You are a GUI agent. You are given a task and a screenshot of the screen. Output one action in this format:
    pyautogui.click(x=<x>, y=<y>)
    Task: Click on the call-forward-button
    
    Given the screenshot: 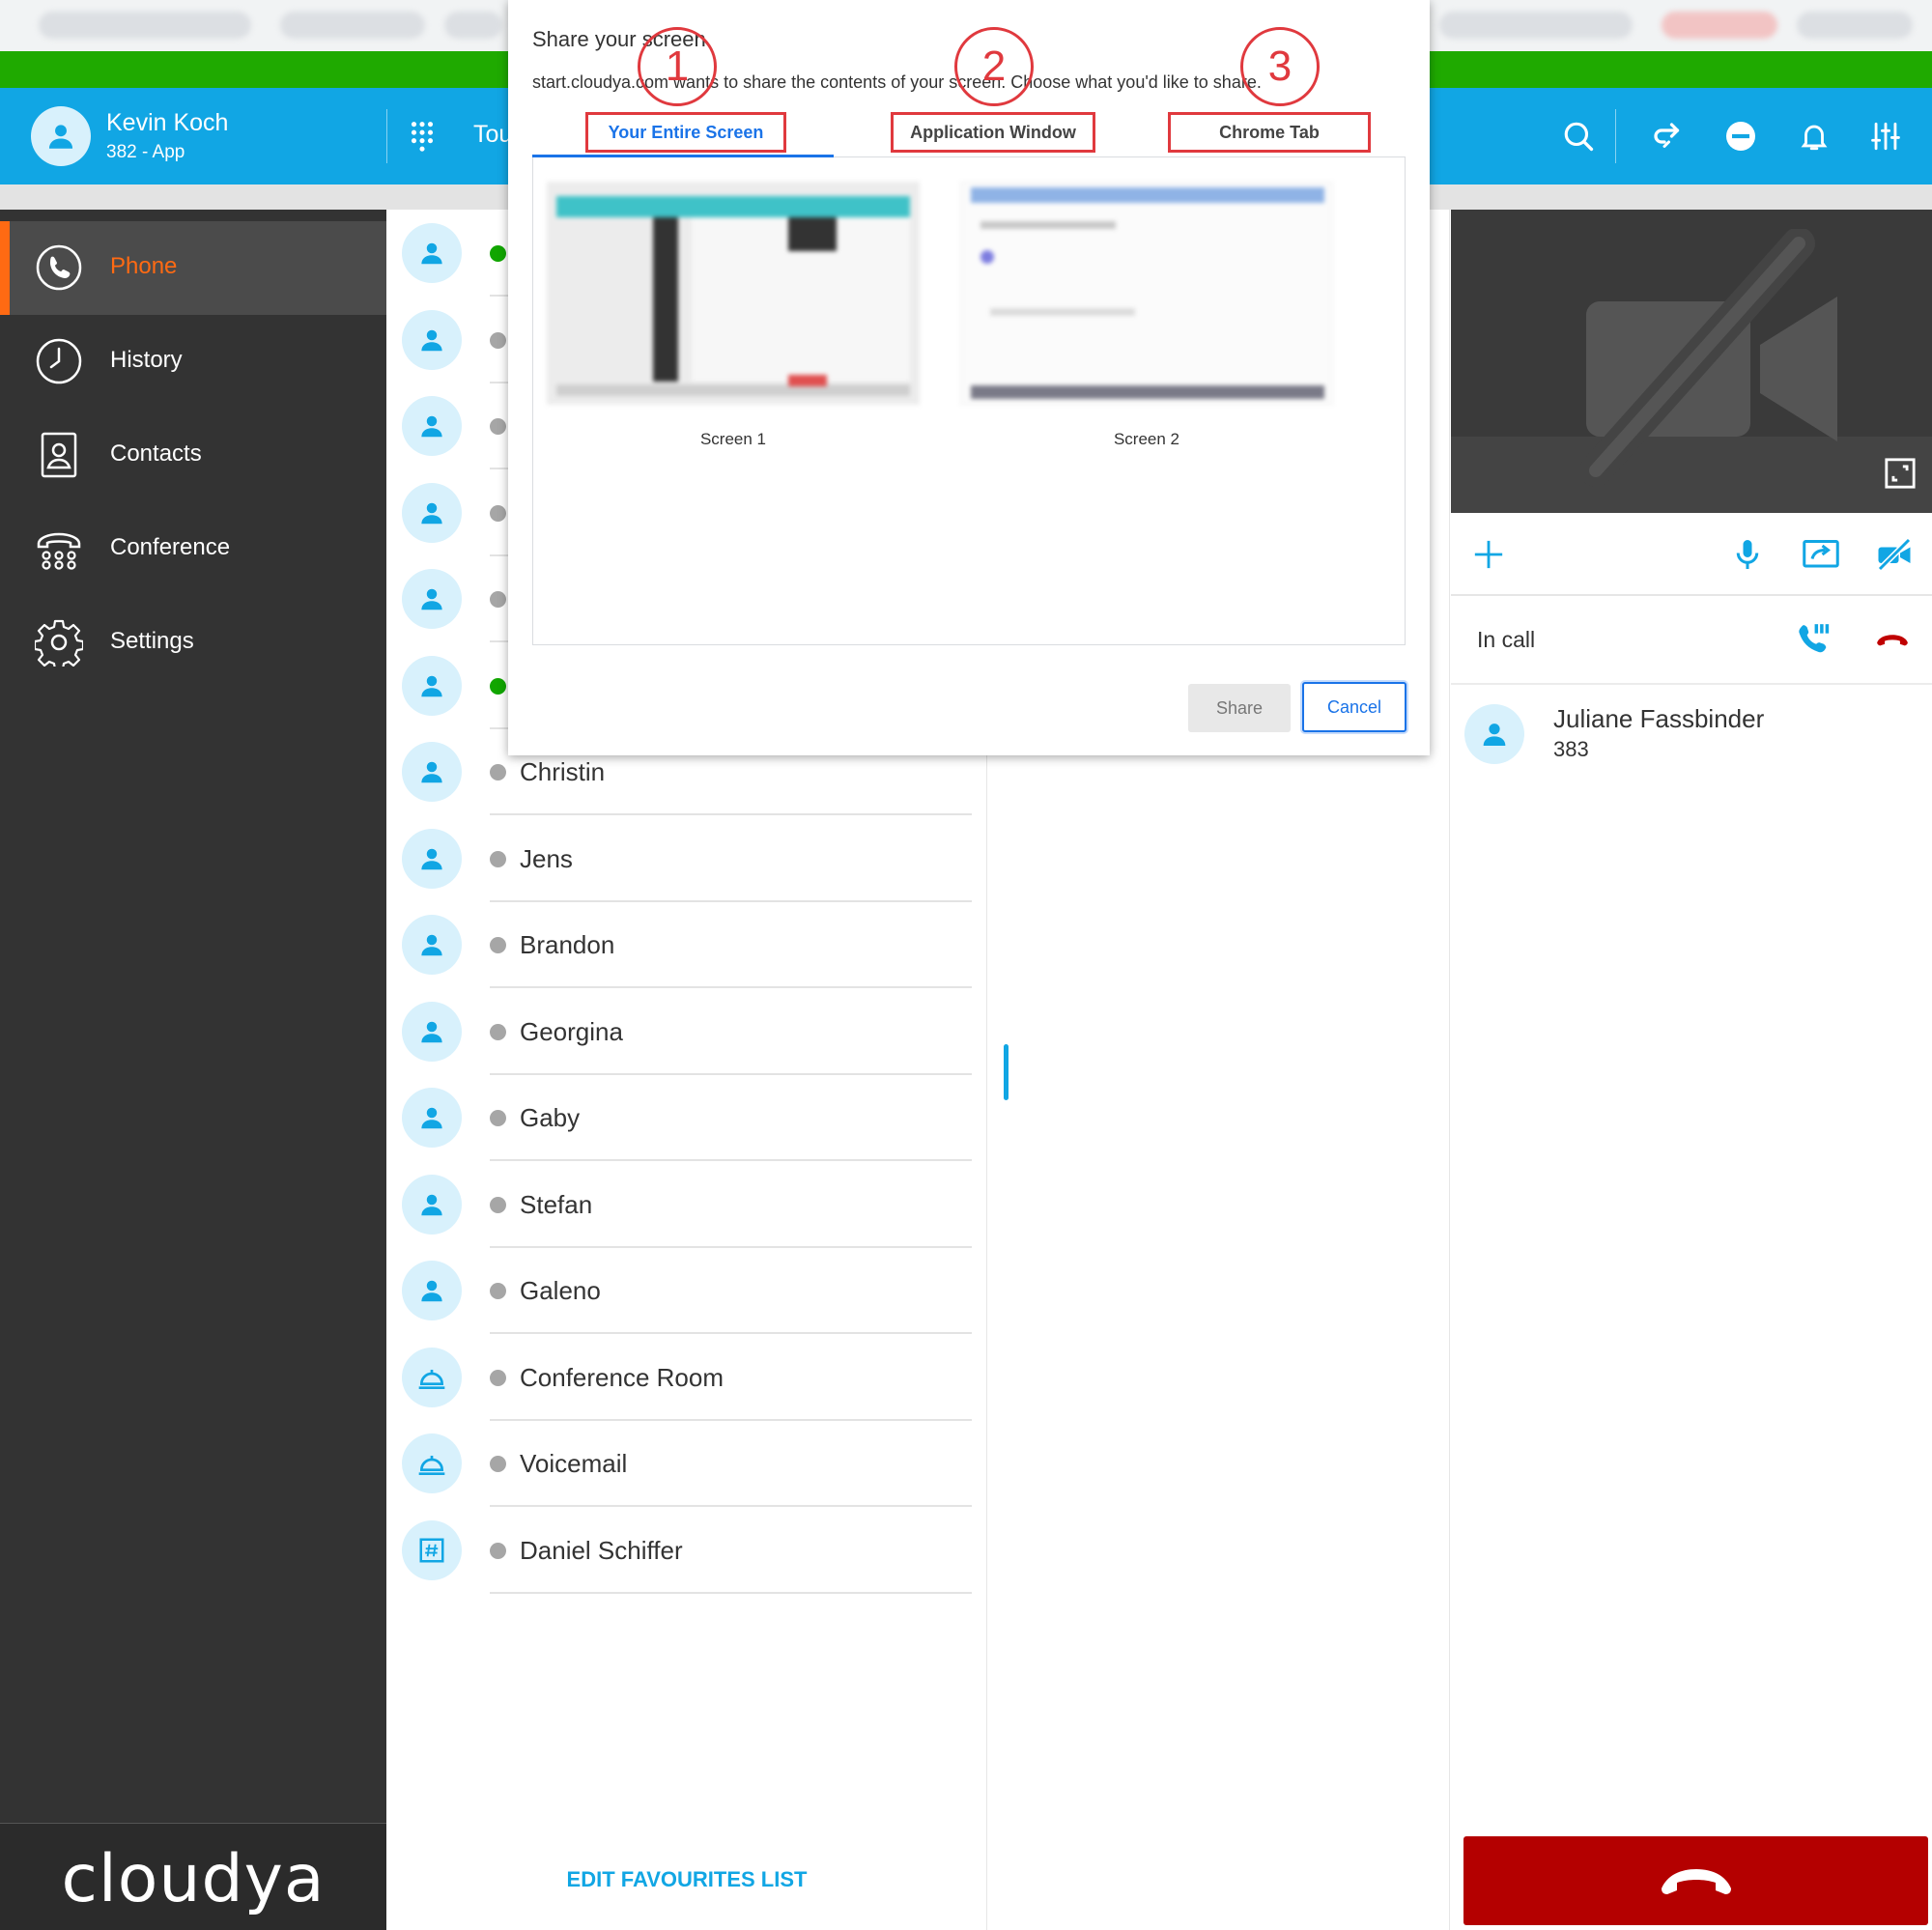 What is the action you would take?
    pyautogui.click(x=1667, y=136)
    